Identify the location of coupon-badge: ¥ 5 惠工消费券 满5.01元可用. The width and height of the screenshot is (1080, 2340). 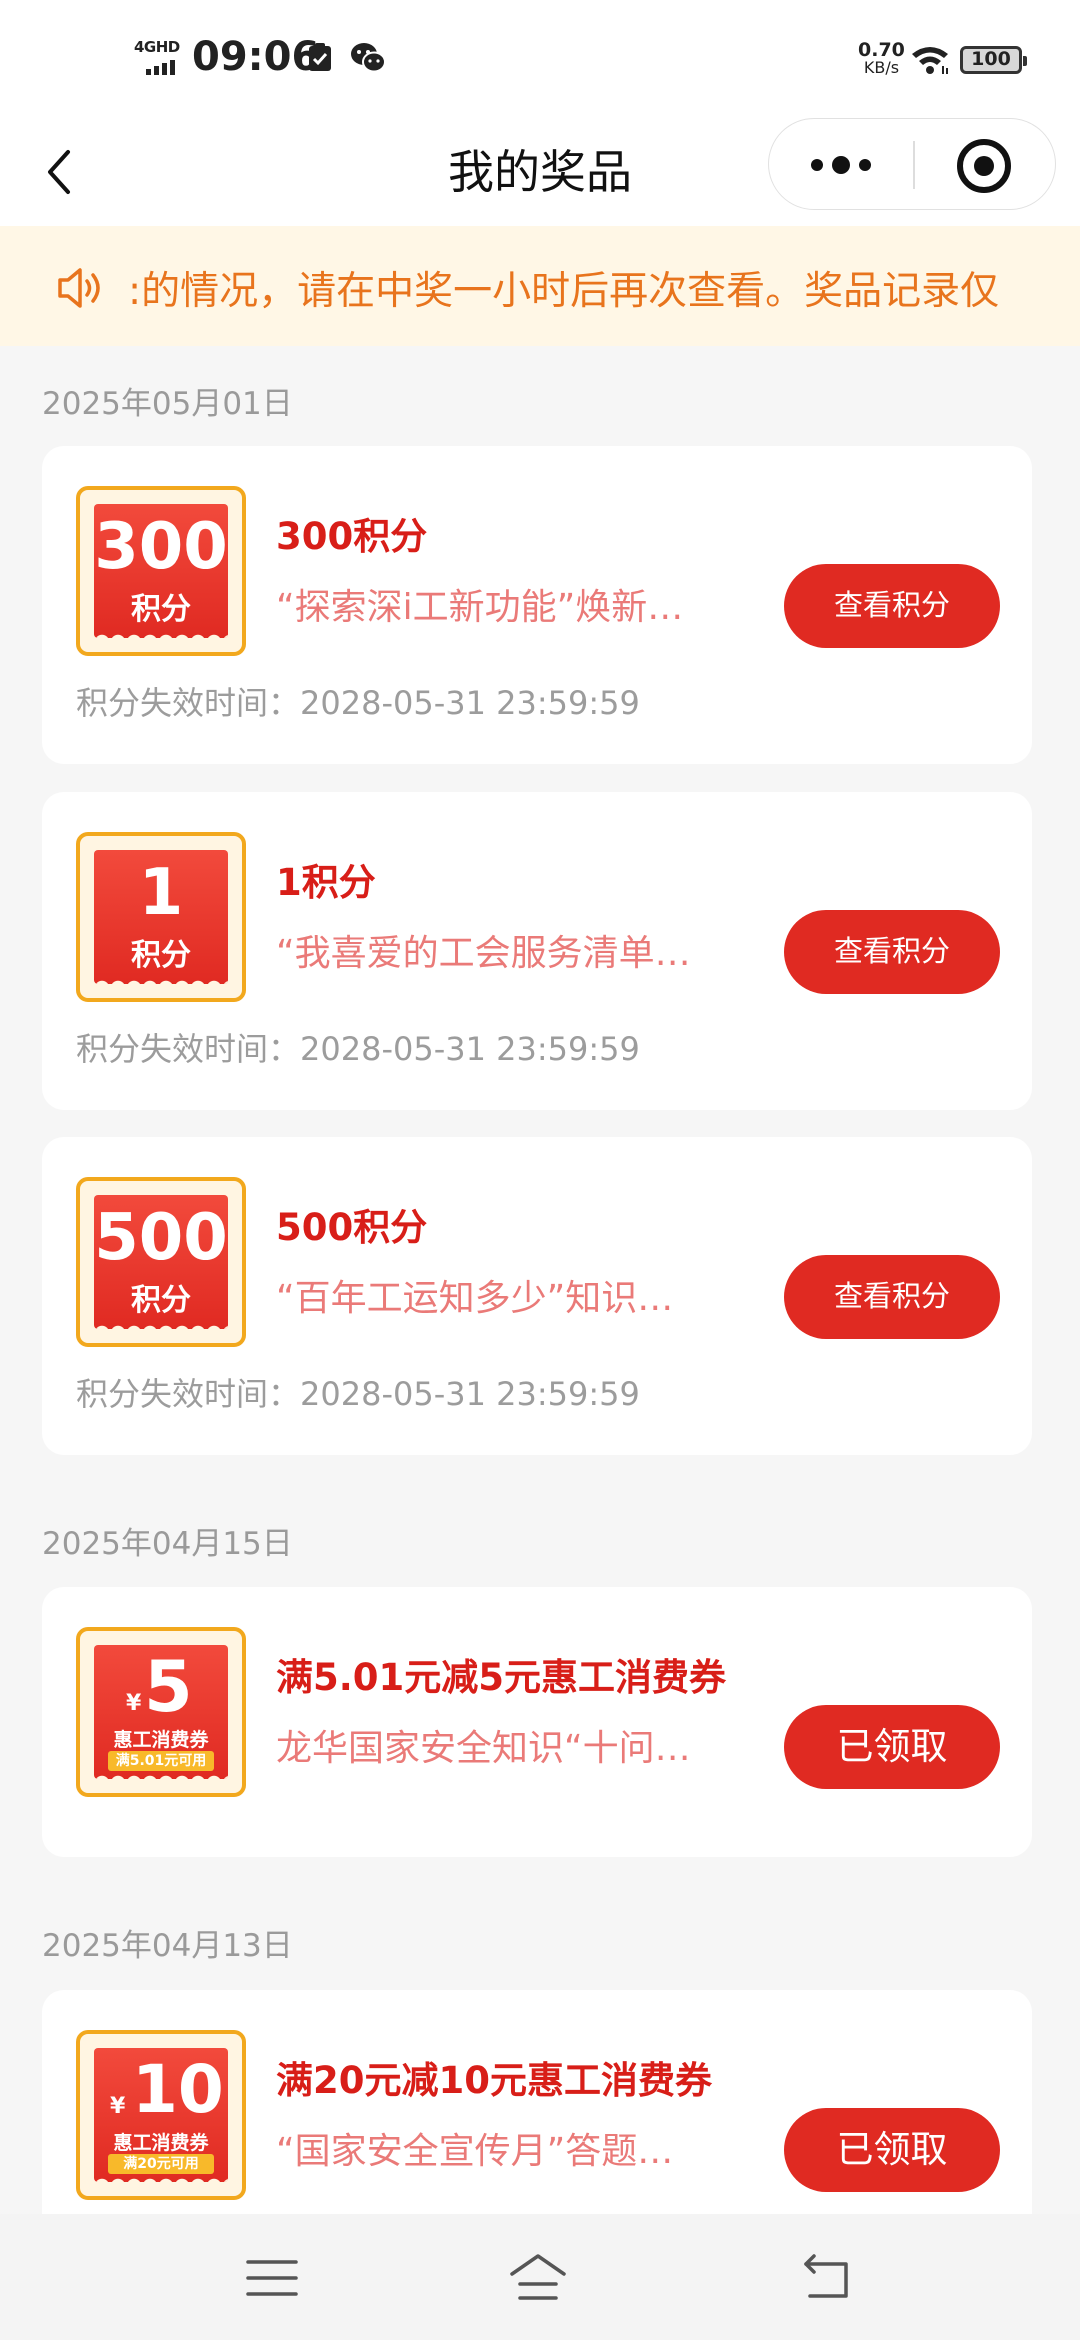
(161, 1712).